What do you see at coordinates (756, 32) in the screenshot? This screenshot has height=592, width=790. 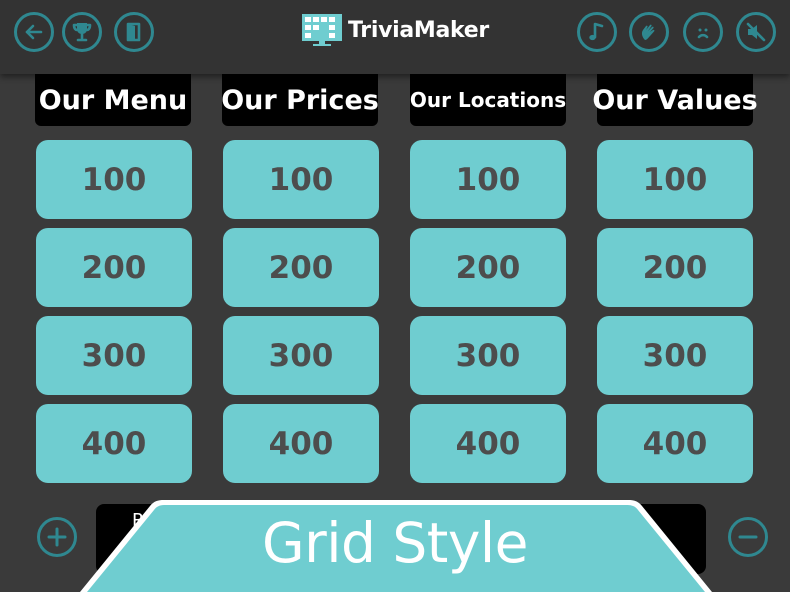 I see `mute-icon` at bounding box center [756, 32].